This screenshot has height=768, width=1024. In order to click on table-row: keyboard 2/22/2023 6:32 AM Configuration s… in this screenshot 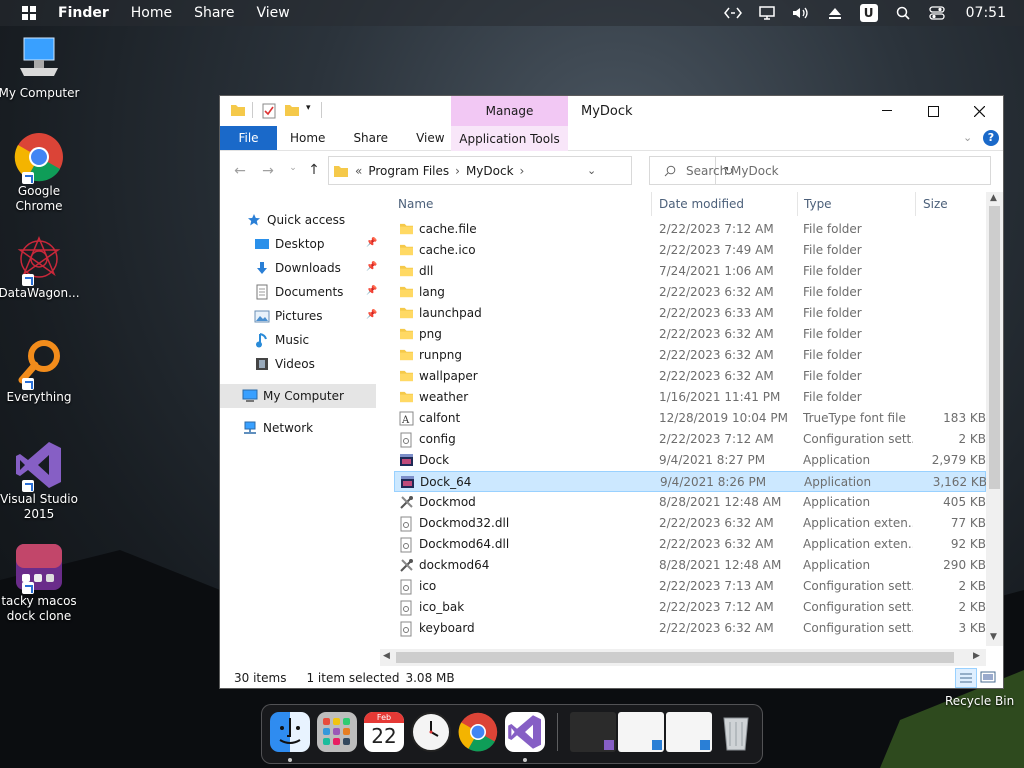, I will do `click(690, 628)`.